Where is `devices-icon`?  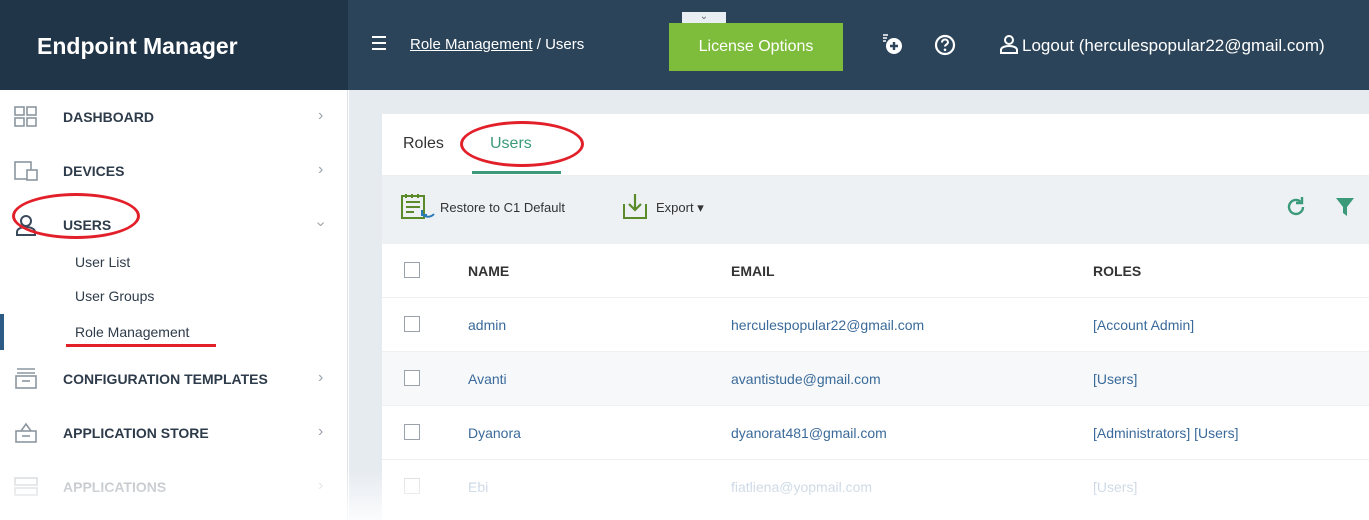 devices-icon is located at coordinates (26, 171).